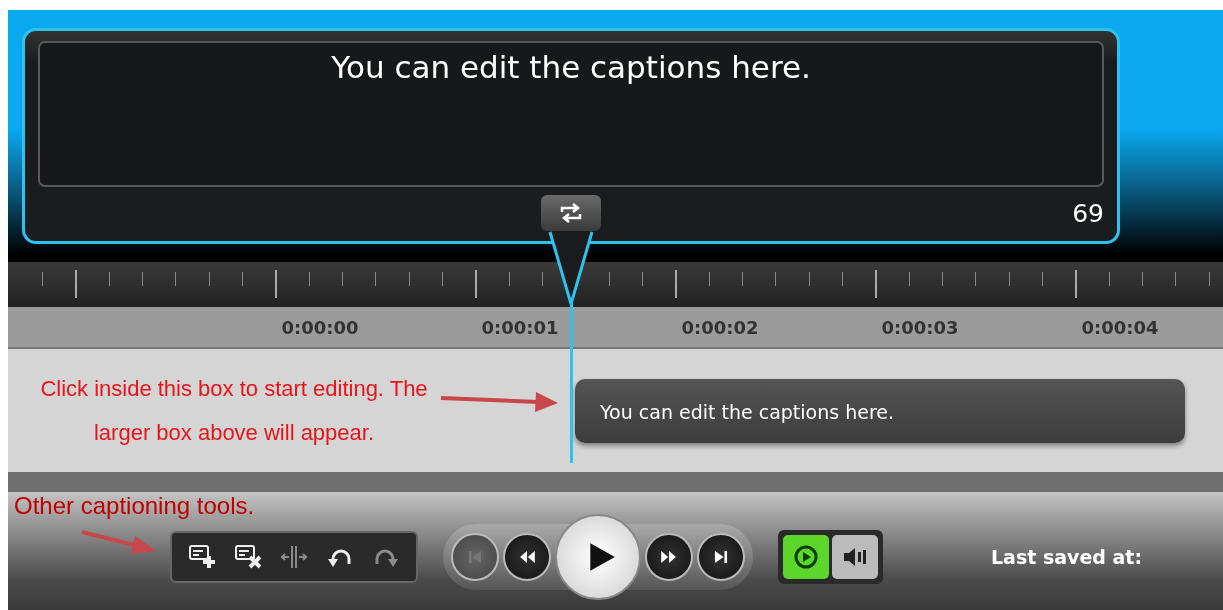 The height and width of the screenshot is (610, 1223). What do you see at coordinates (855, 557) in the screenshot?
I see `audio-toggle` at bounding box center [855, 557].